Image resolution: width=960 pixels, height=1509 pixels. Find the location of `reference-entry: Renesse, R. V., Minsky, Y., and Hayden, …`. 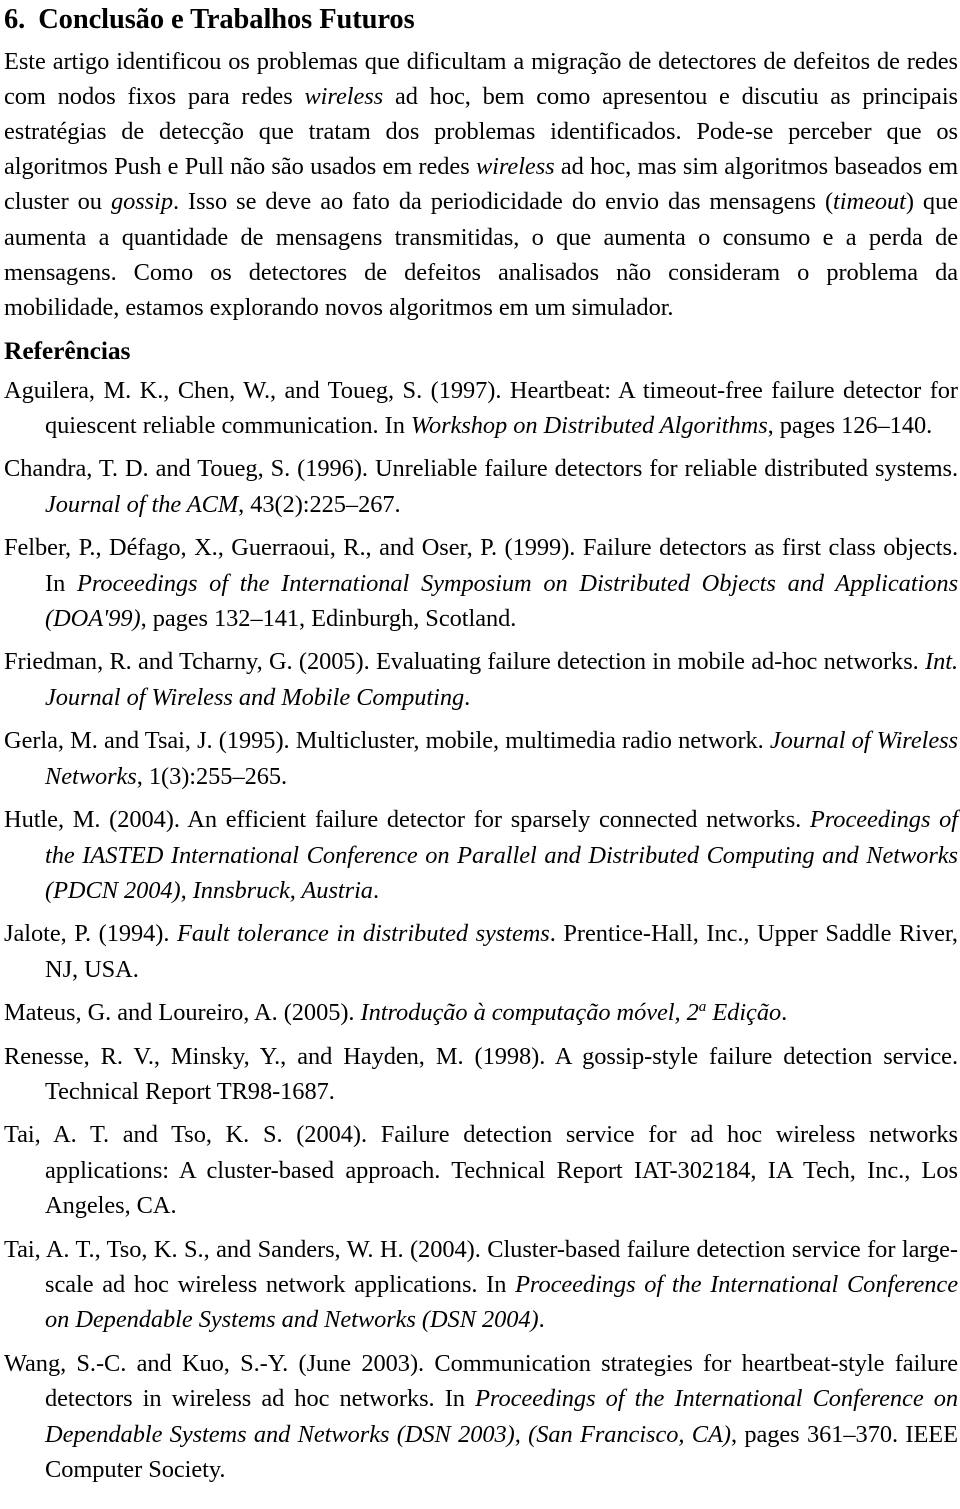

reference-entry: Renesse, R. V., Minsky, Y., and Hayden, … is located at coordinates (481, 1073).